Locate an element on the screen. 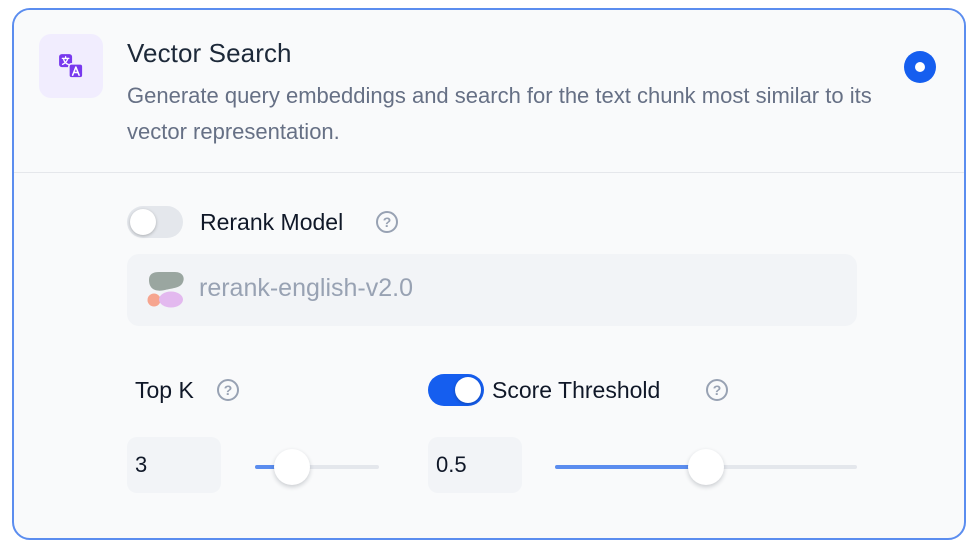 Image resolution: width=980 pixels, height=550 pixels. option-radio-button is located at coordinates (920, 67).